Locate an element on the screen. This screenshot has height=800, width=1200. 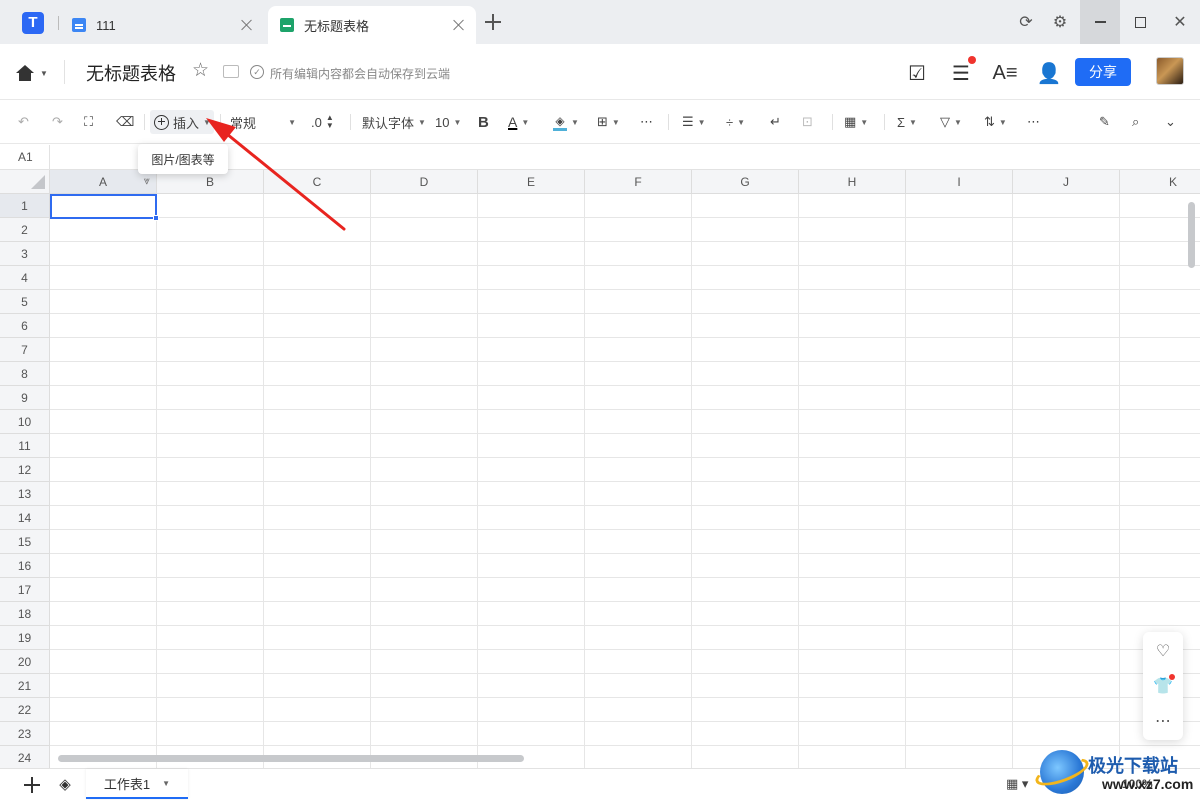
row-header: 19 is located at coordinates (25, 638).